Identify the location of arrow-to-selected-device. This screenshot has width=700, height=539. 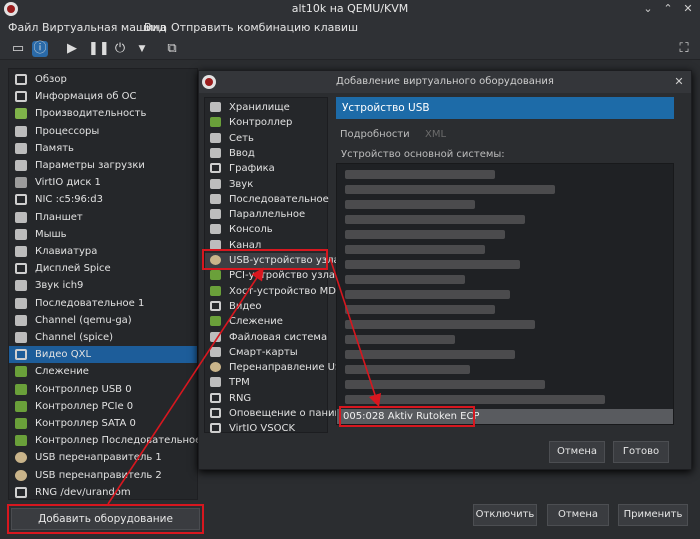
(355, 332).